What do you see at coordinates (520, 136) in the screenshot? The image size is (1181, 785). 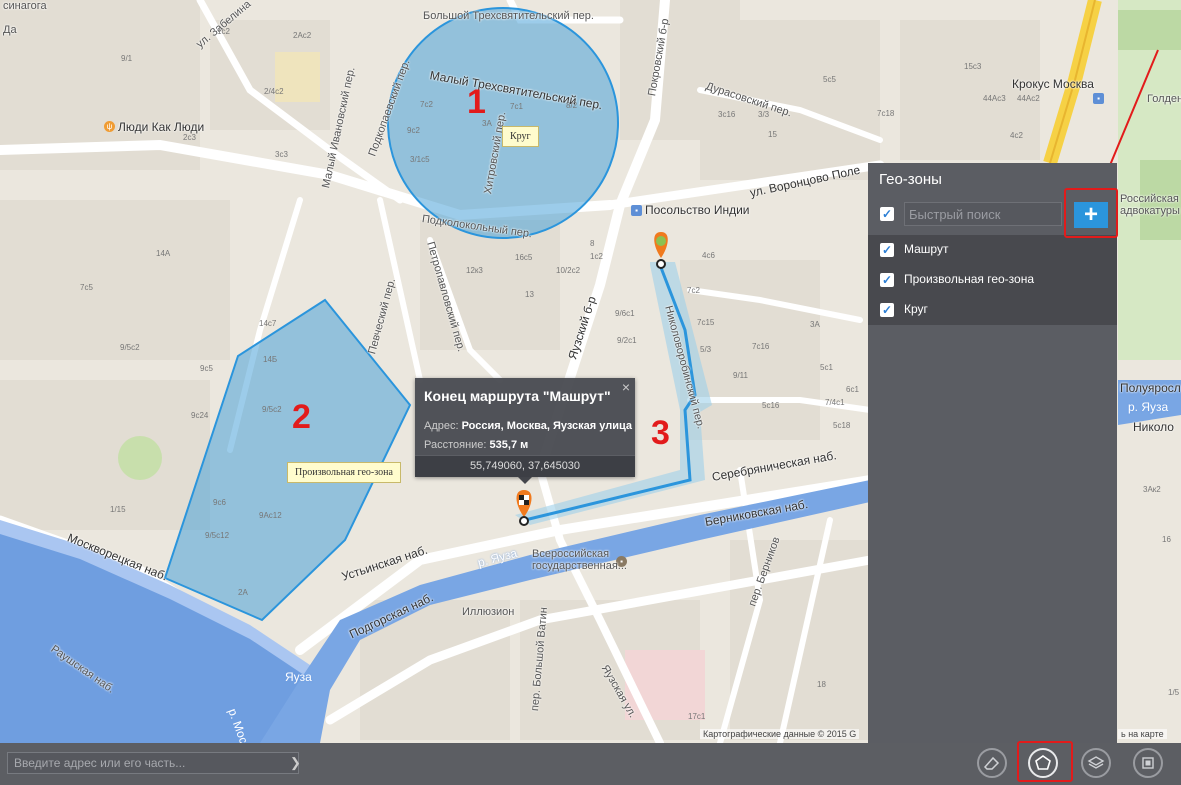 I see `zone-tooltip-circle: Круг` at bounding box center [520, 136].